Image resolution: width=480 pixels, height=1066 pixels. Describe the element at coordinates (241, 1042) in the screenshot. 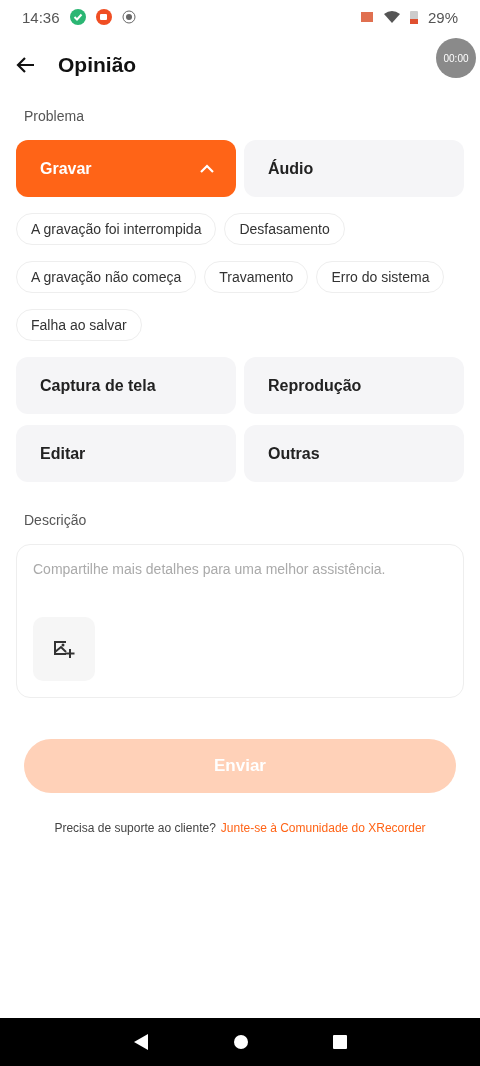

I see `home-nav-icon` at that location.